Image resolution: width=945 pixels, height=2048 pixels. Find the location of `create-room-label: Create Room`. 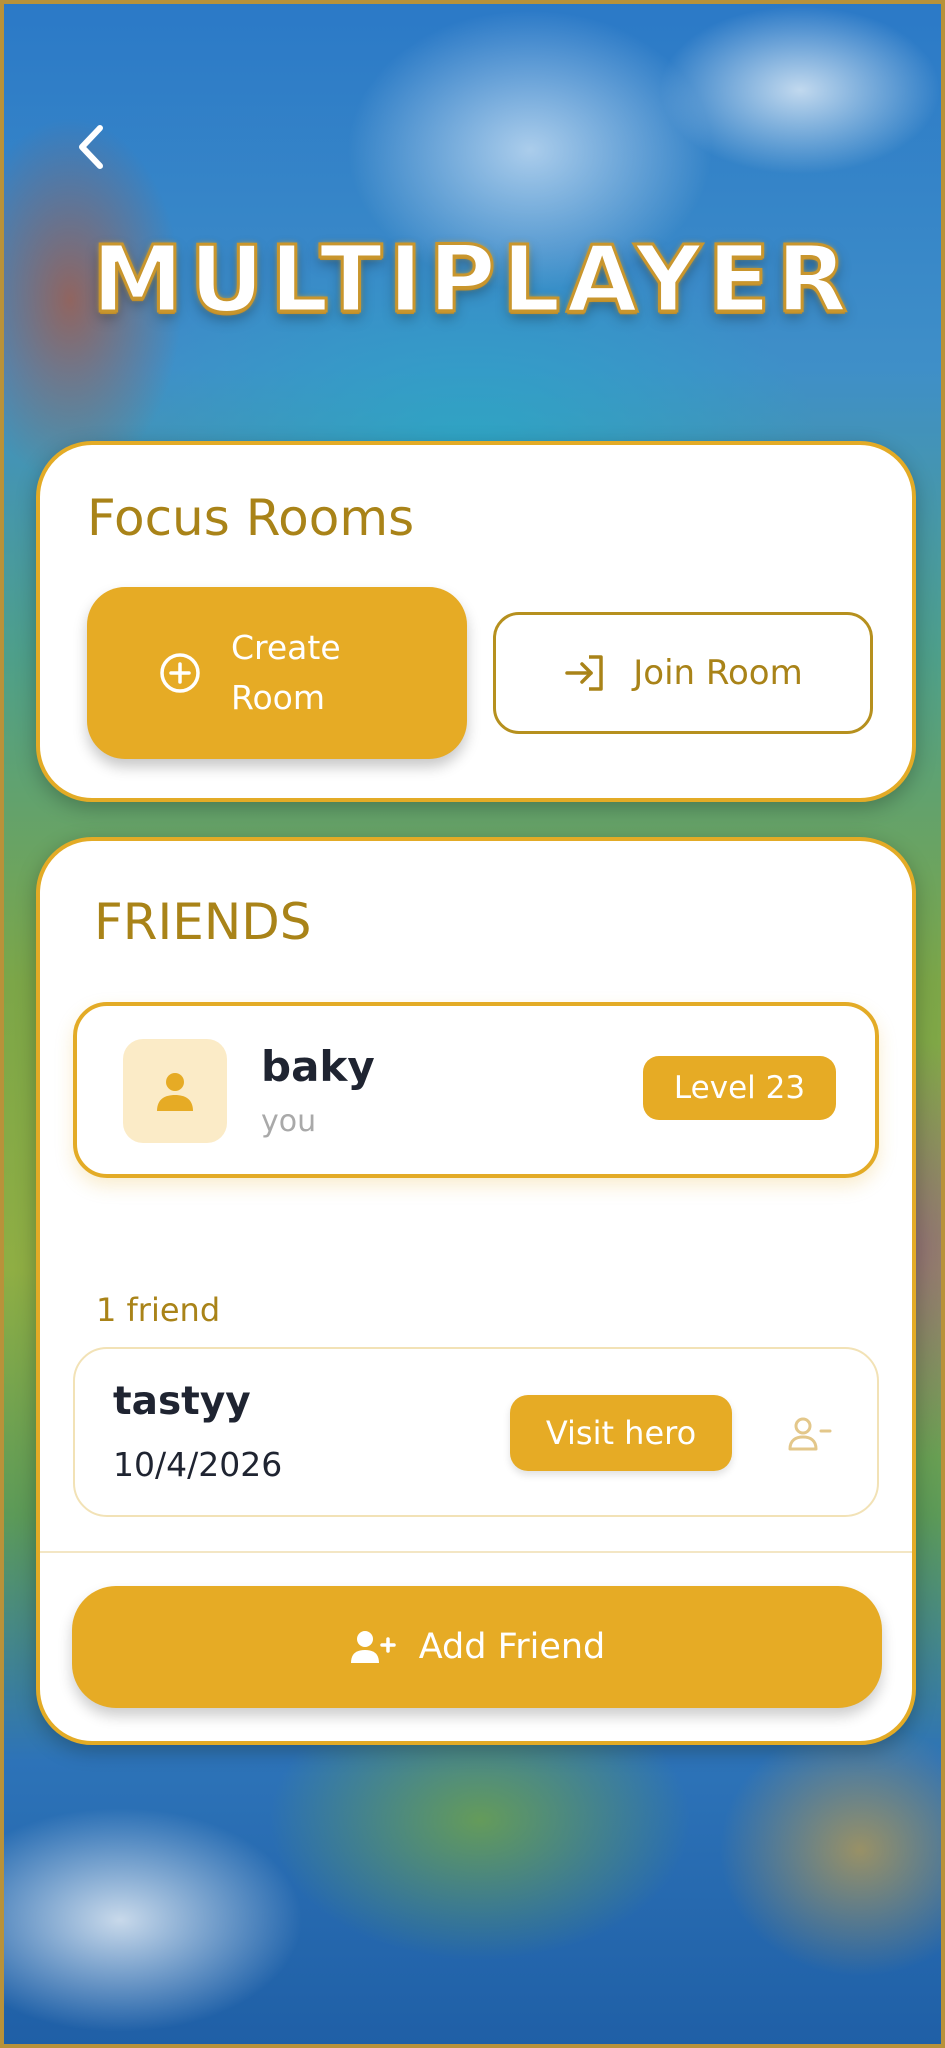

create-room-label: Create Room is located at coordinates (286, 672).